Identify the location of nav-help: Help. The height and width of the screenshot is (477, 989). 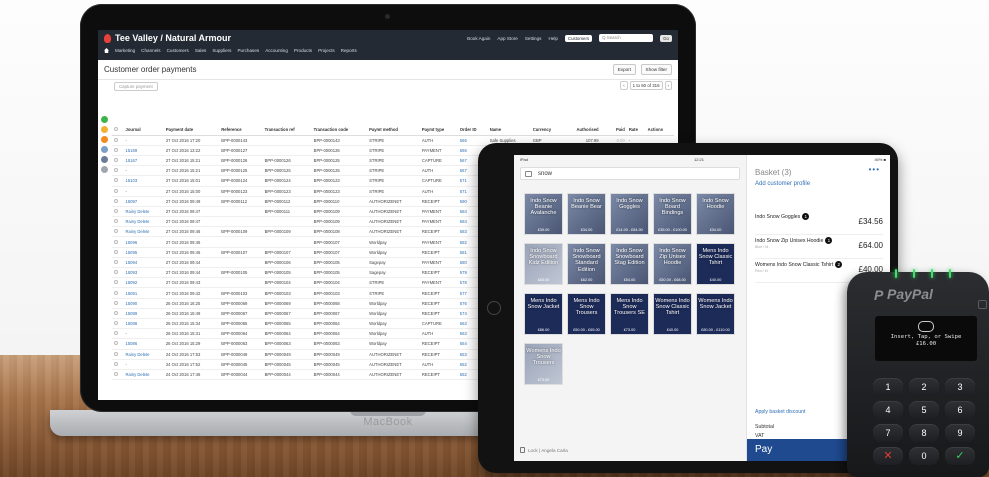
(552, 38).